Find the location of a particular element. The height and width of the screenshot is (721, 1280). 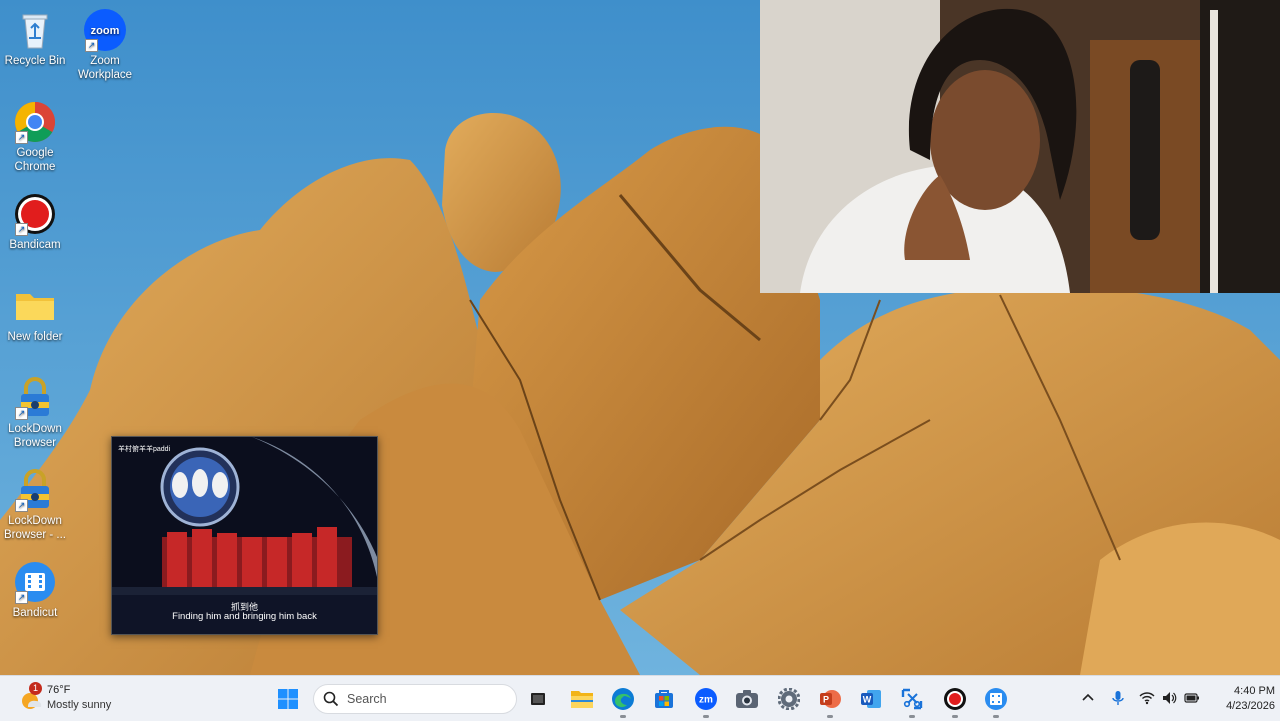

start-button is located at coordinates (288, 699).